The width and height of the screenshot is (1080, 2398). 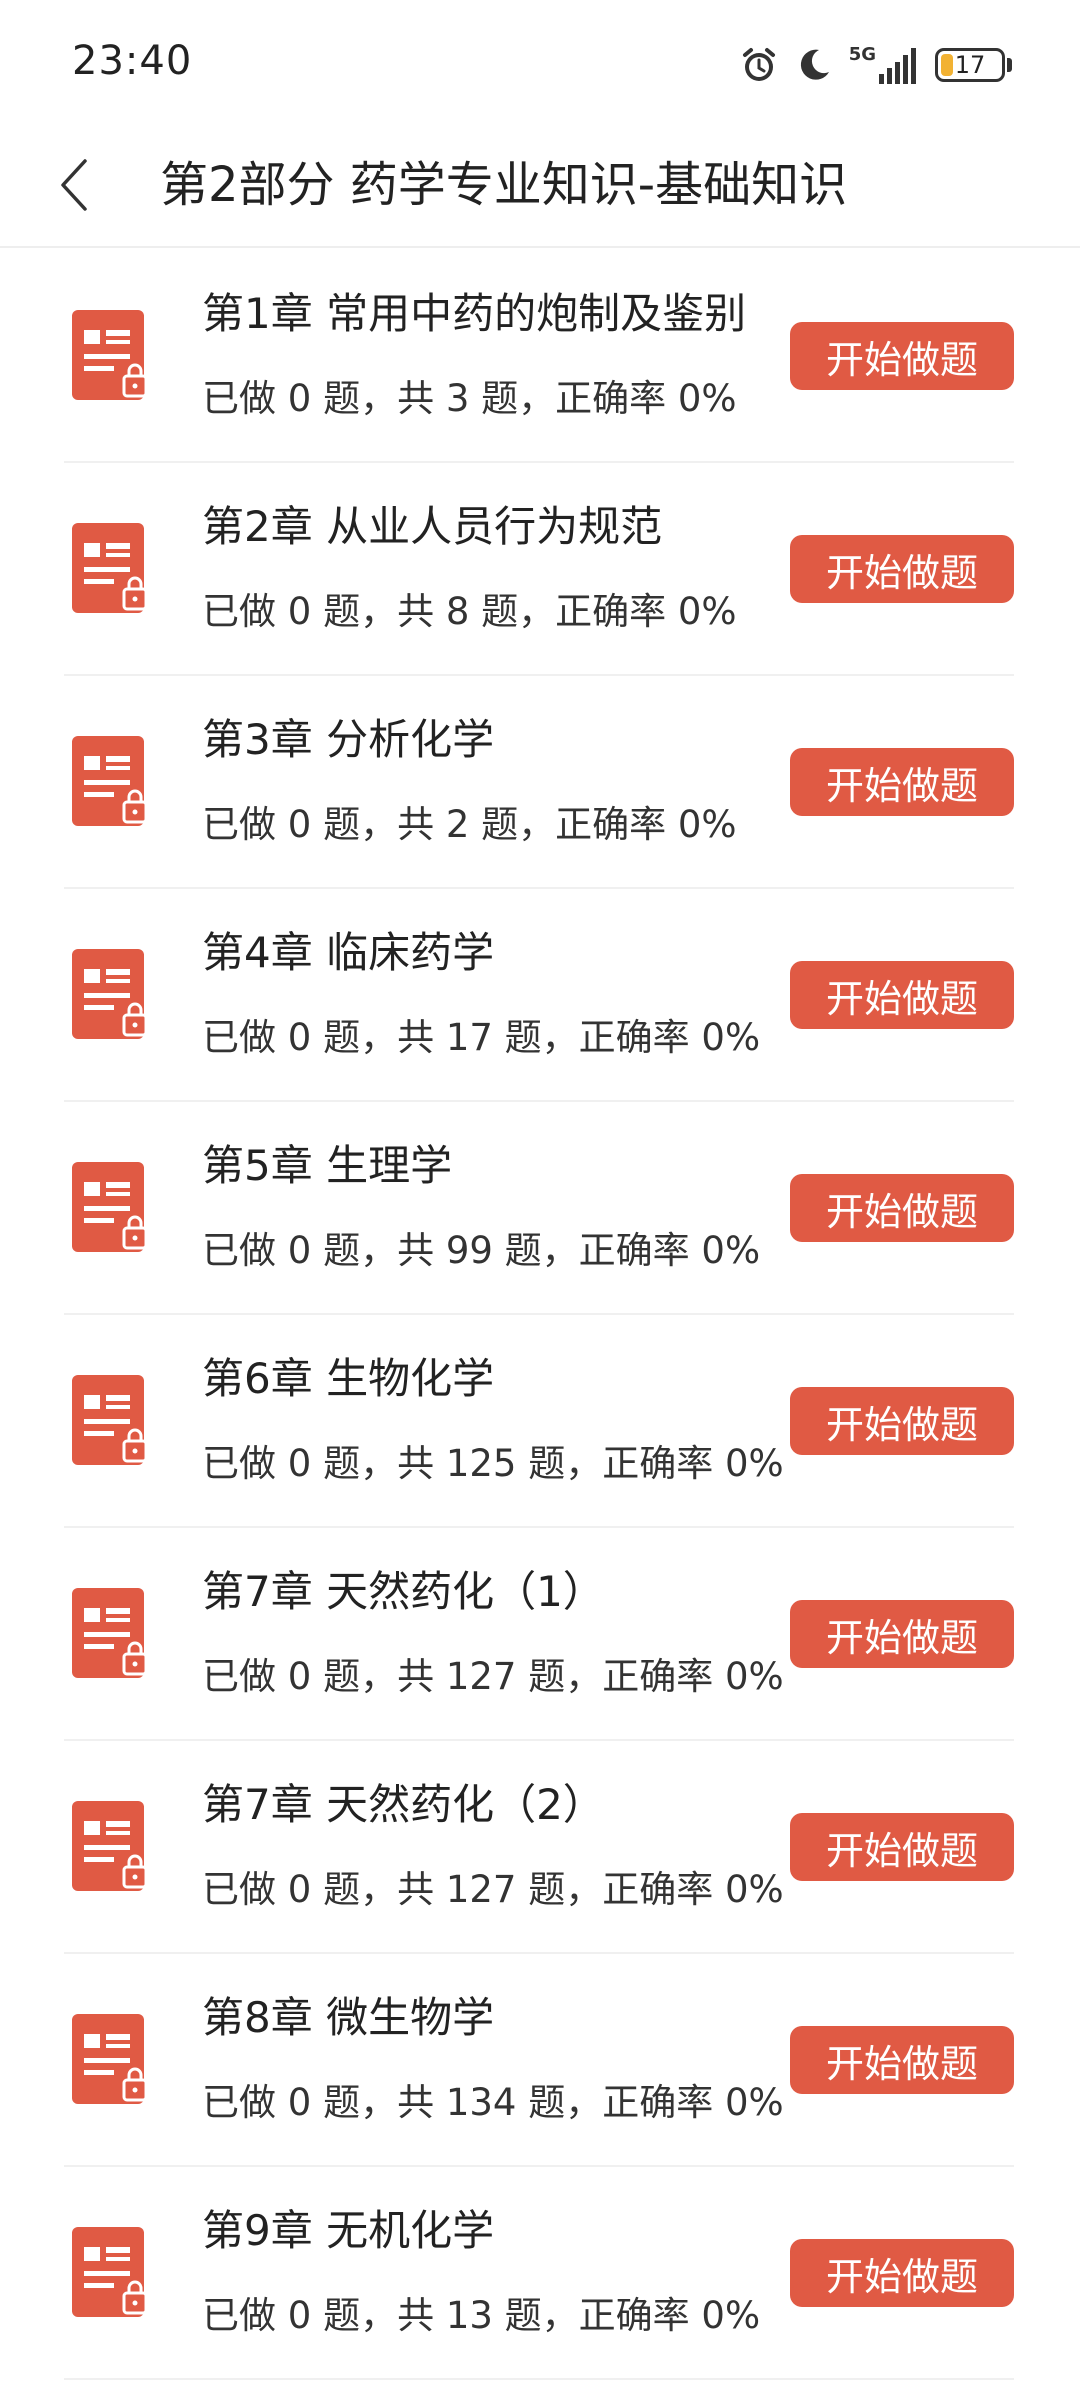 What do you see at coordinates (540, 356) in the screenshot?
I see `chapter-item: 第1章 常用中药的炮制及鉴别 已做 0 题，共 3 题，正确率 0% 开始做题` at bounding box center [540, 356].